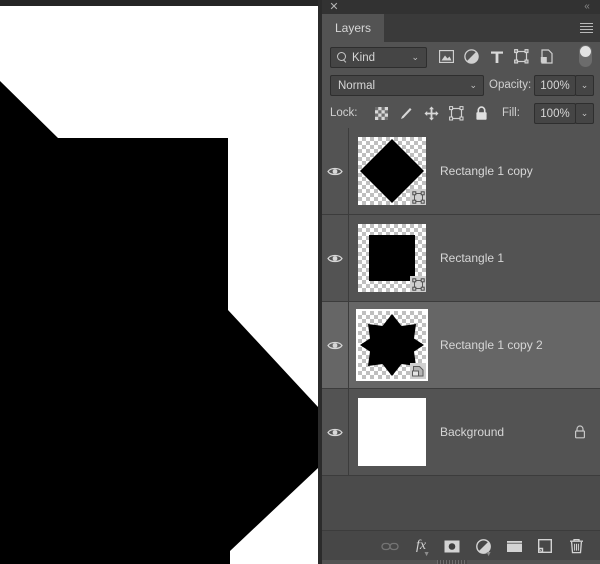 This screenshot has width=600, height=564. What do you see at coordinates (452, 546) in the screenshot?
I see `add-layer-mask-button` at bounding box center [452, 546].